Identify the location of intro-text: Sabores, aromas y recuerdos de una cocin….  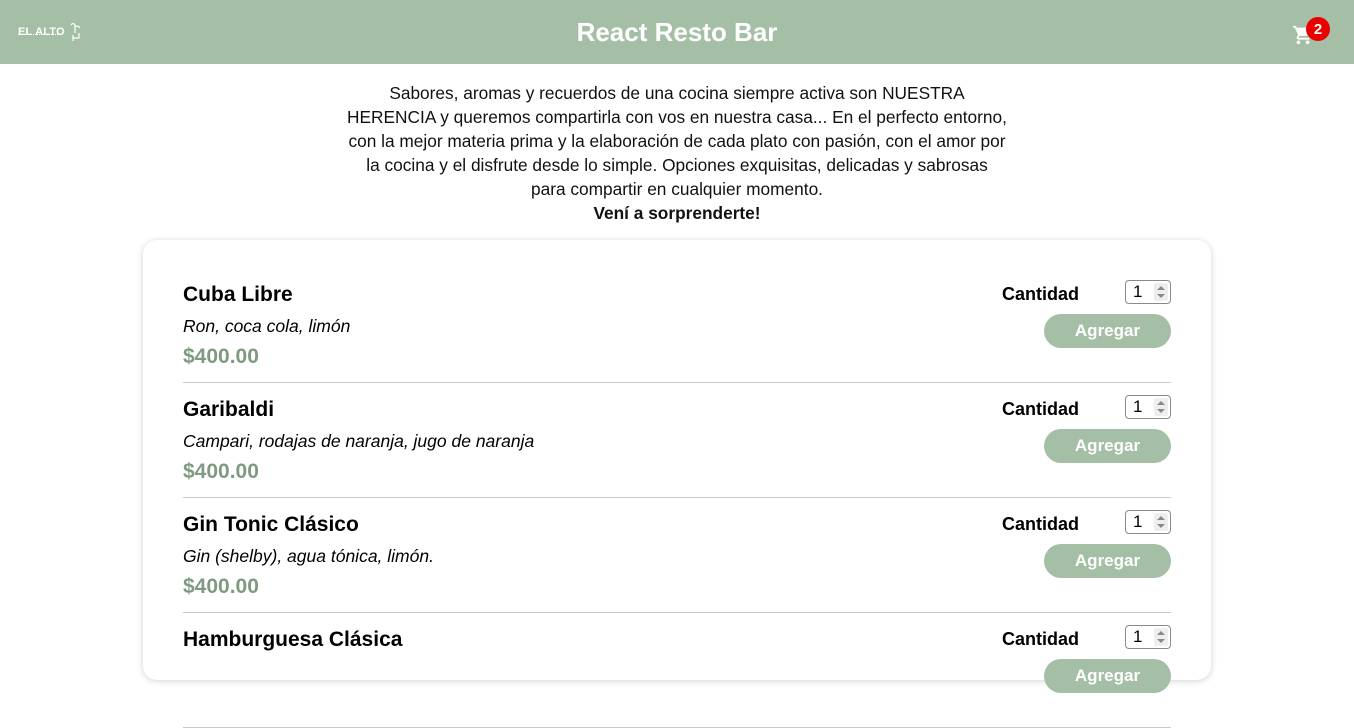
(677, 141).